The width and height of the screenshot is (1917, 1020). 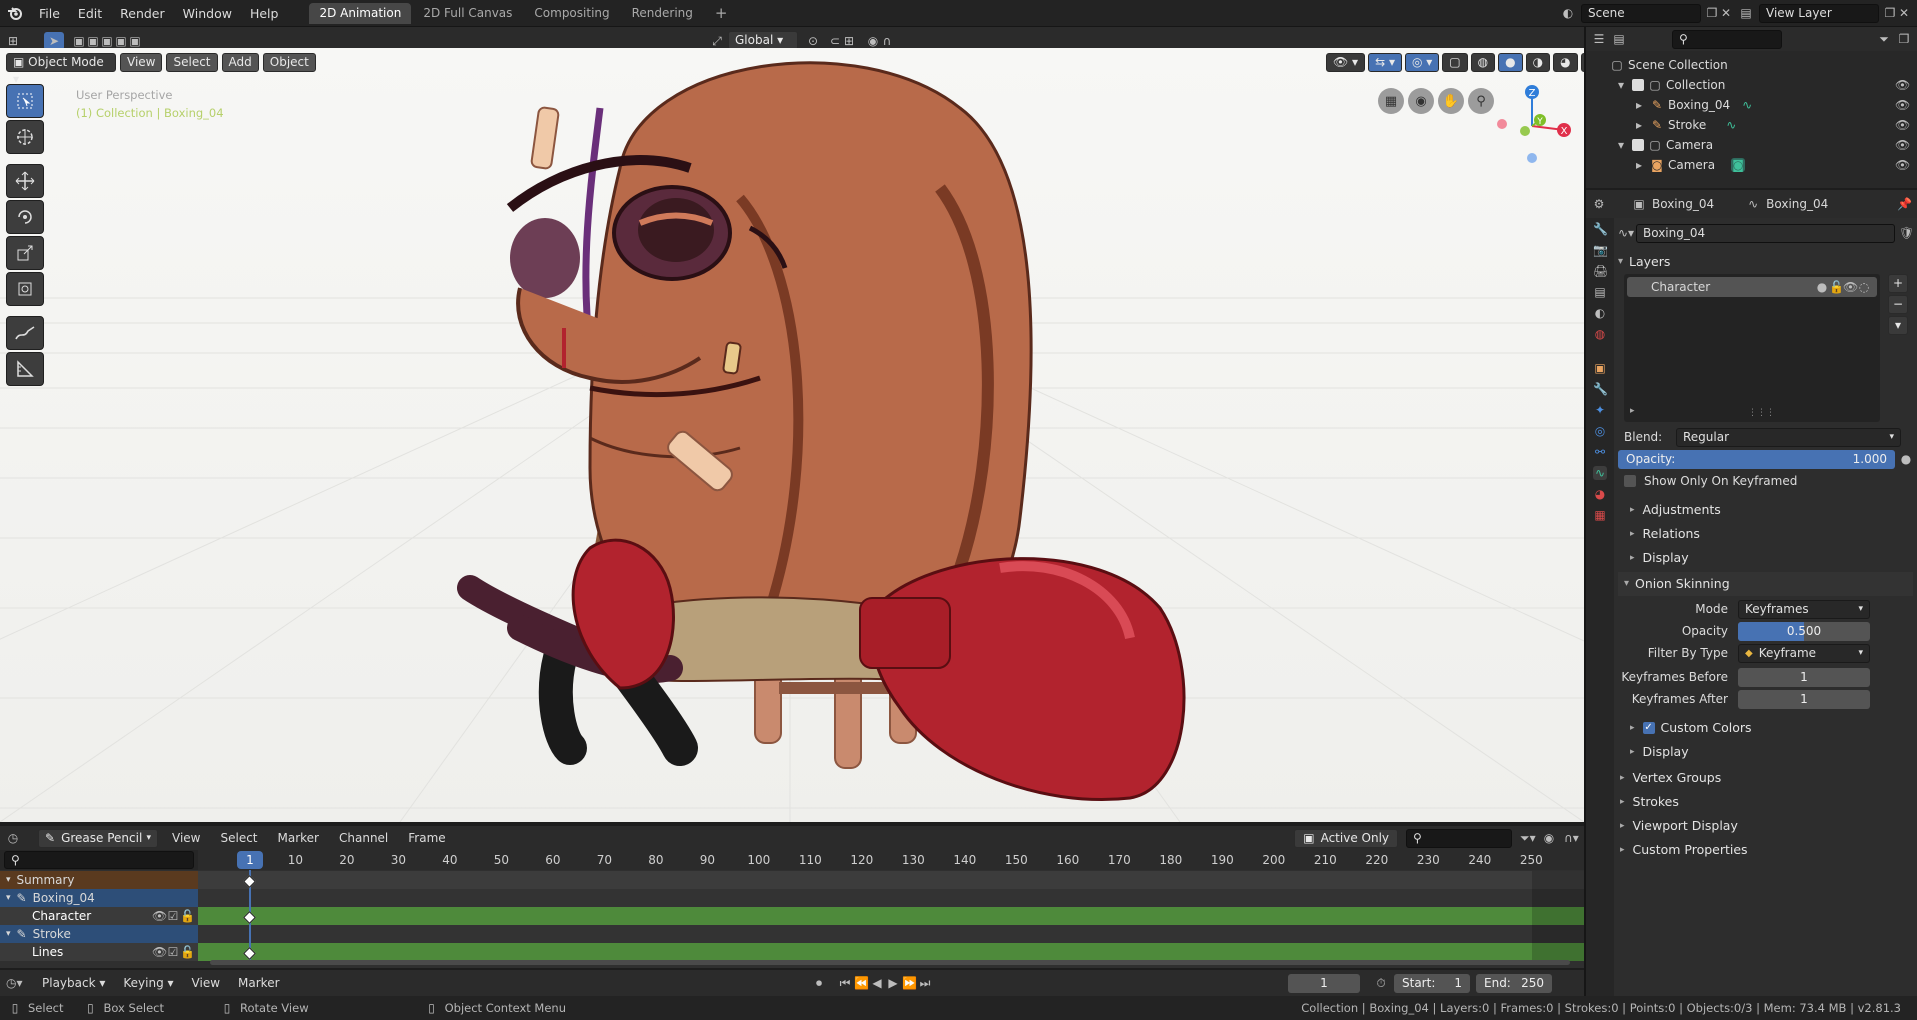 What do you see at coordinates (1804, 609) in the screenshot?
I see `onion-mode-dropdown: Keyframes ▾` at bounding box center [1804, 609].